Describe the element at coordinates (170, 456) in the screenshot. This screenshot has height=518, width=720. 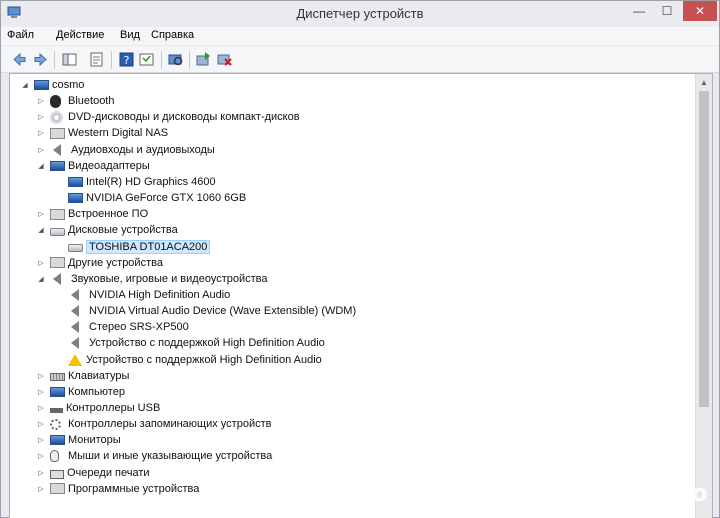
I see `tree-row-label: Мыши и иные указывающие устройства` at that location.